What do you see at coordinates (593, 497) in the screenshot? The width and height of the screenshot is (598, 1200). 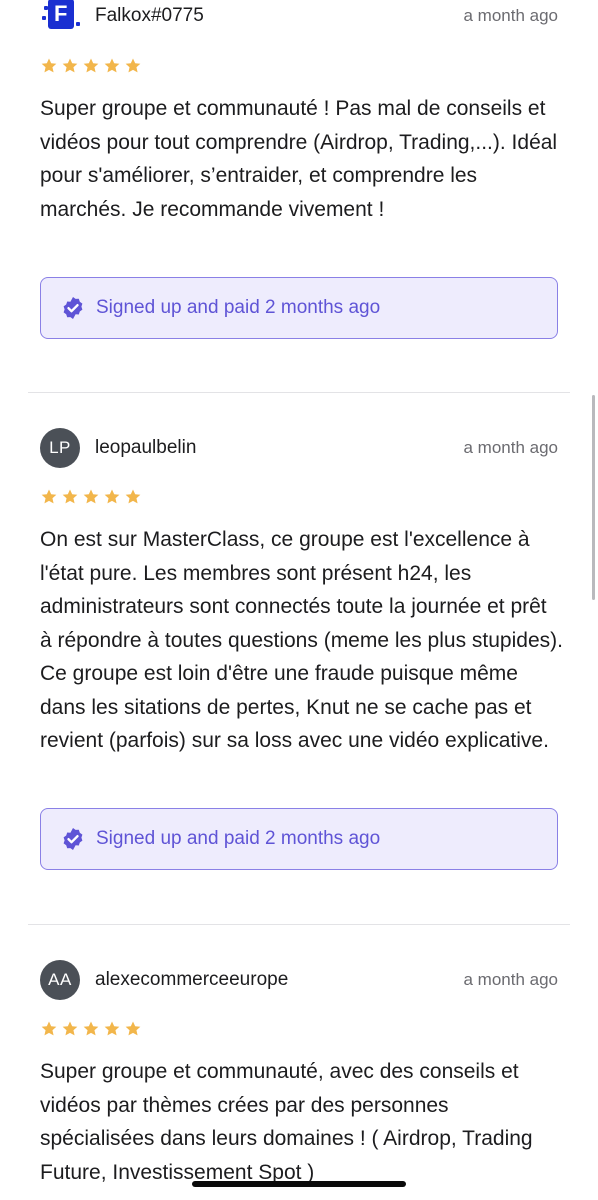 I see `scrollbar` at bounding box center [593, 497].